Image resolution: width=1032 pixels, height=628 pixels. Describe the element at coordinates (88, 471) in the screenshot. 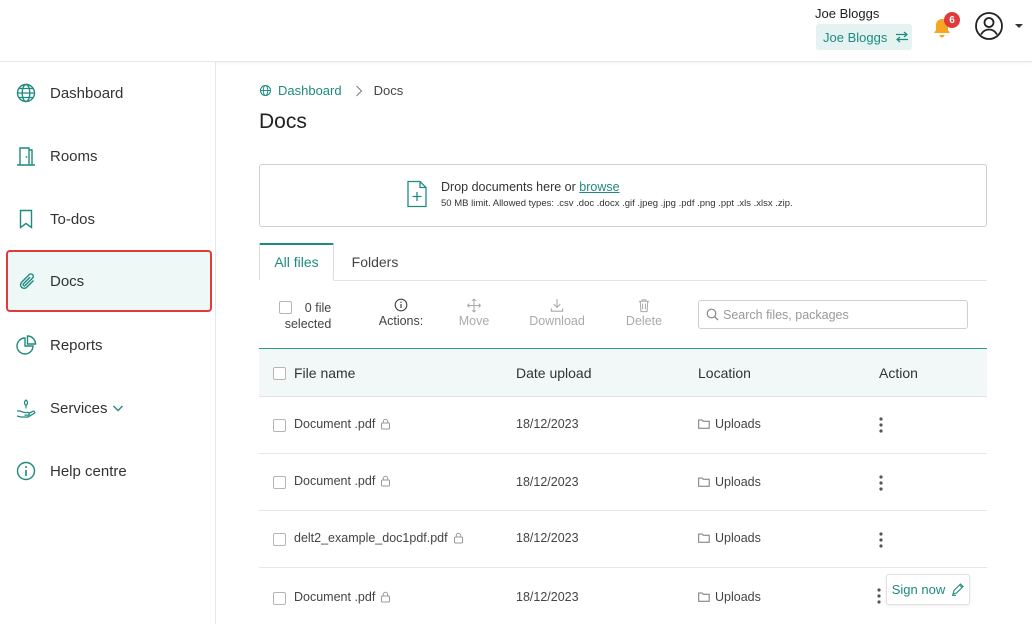

I see `sidebar-item-label: Help centre` at that location.